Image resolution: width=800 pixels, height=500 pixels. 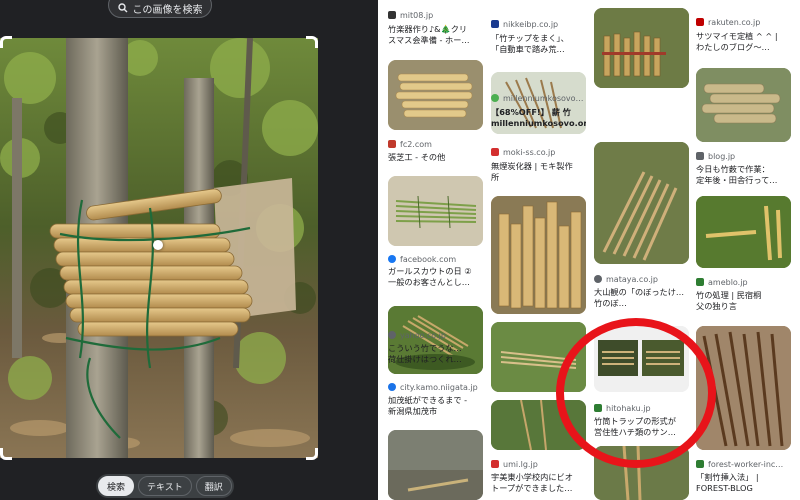 I want to click on mode-translate-tab: 翻訳, so click(x=213, y=486).